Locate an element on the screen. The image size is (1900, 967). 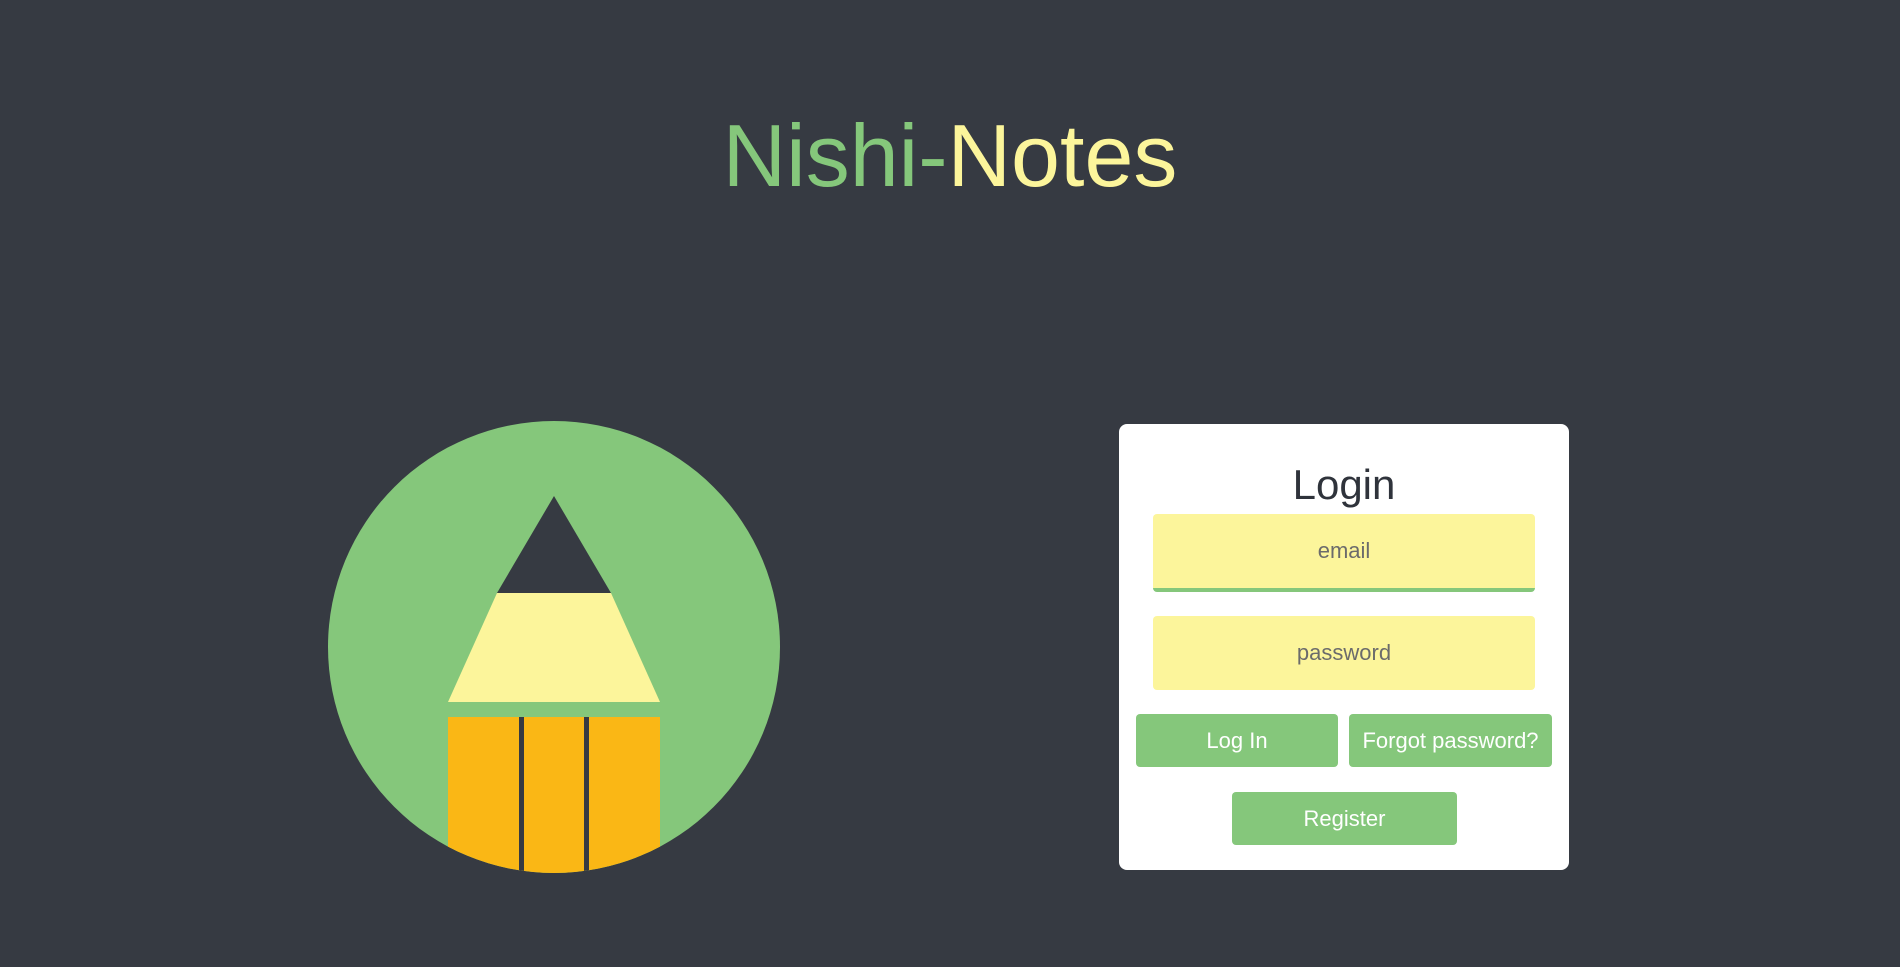
pencil-stripe-left is located at coordinates (521, 795).